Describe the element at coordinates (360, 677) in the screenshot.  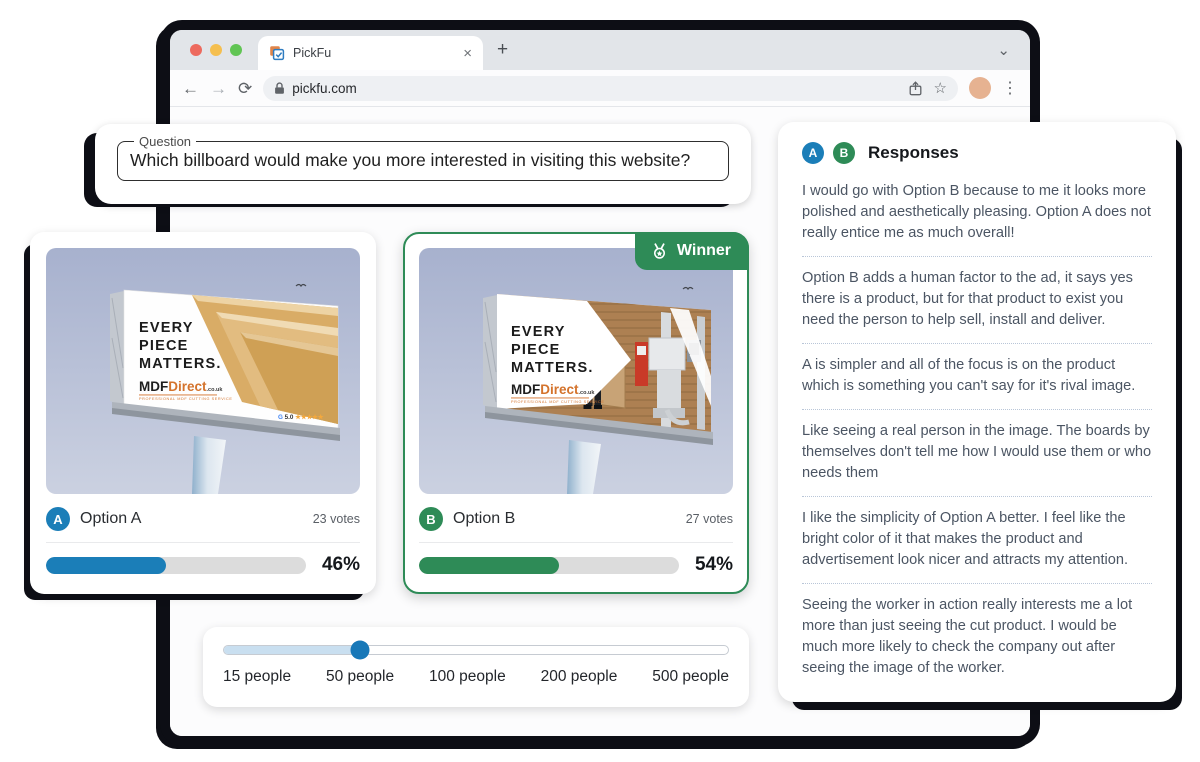
I see `slider-label-50: 50 people` at that location.